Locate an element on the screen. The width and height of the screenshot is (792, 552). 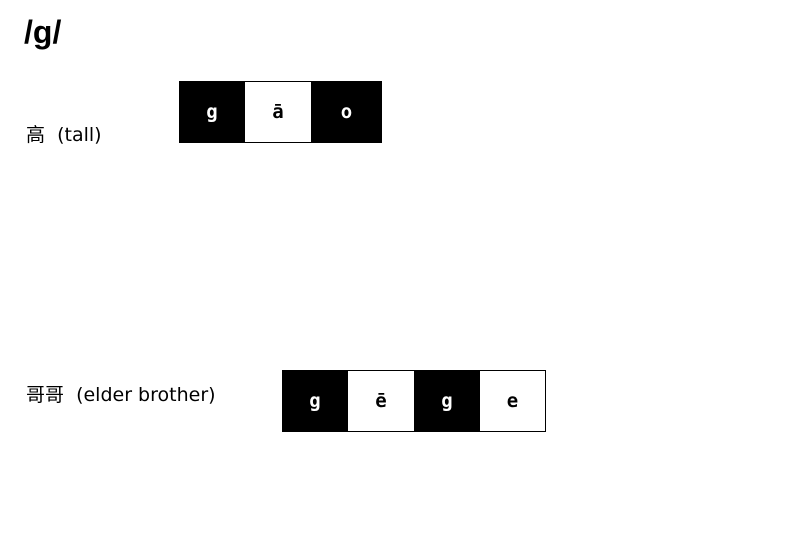
word-label-elder-brother: 哥哥 (elder brother) is located at coordinates (121, 395).